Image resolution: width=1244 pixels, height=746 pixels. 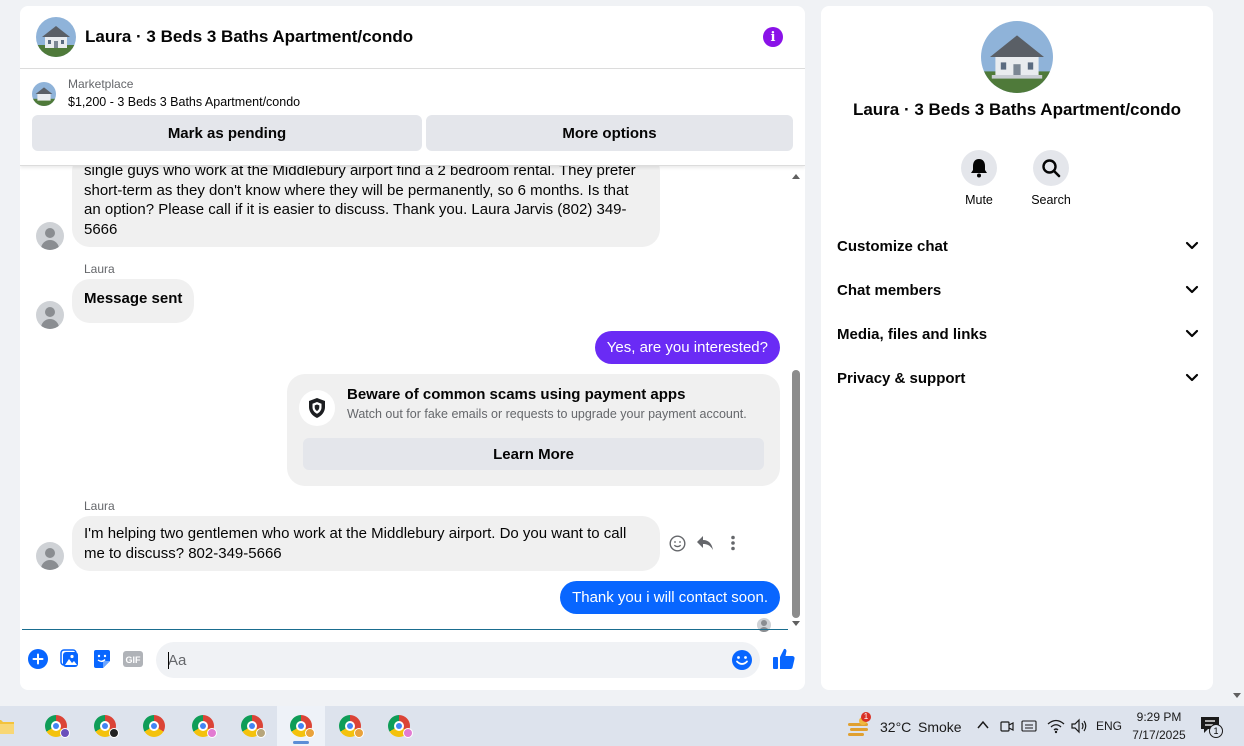 What do you see at coordinates (70, 659) in the screenshot?
I see `photo-icon` at bounding box center [70, 659].